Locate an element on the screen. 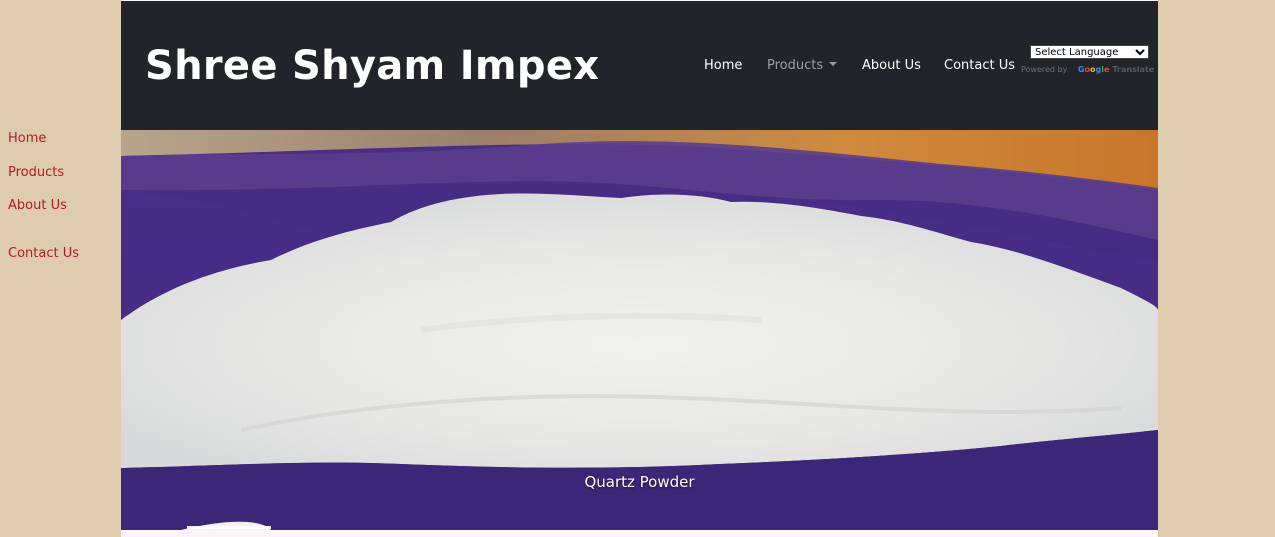 The height and width of the screenshot is (537, 1275). nav-link-products-dropdown: Products is located at coordinates (802, 66).